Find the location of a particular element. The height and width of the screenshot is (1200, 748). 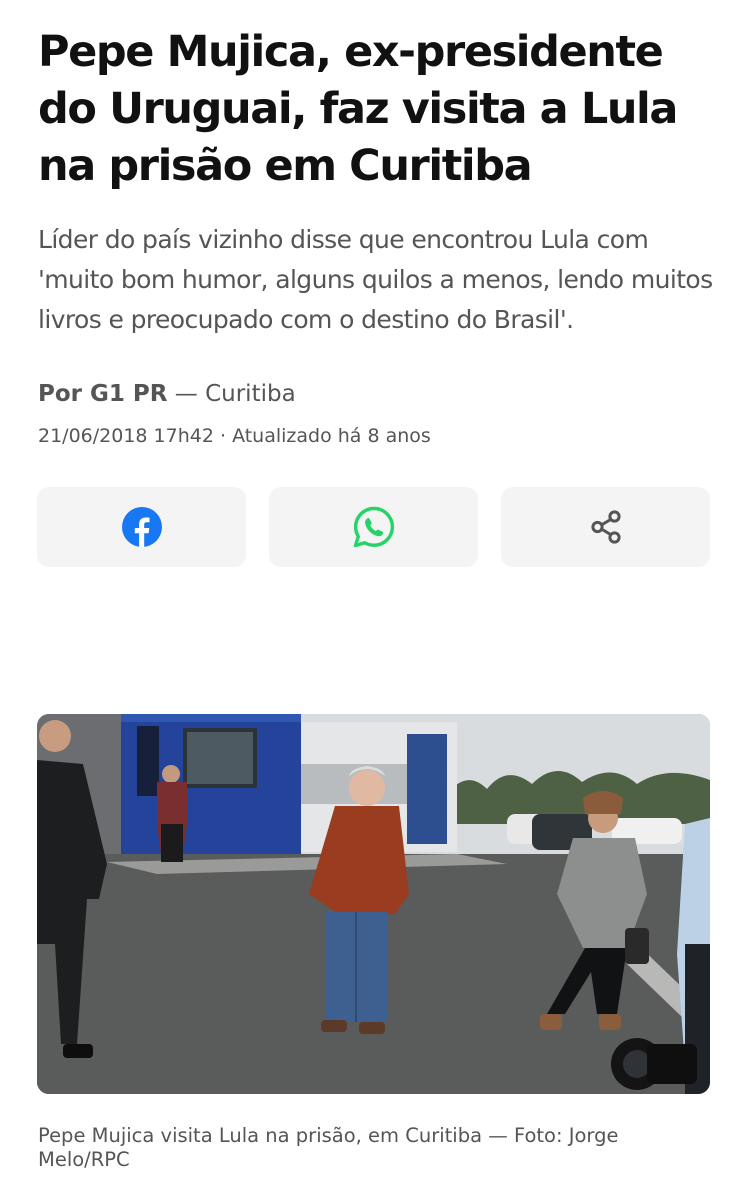

byline-location: Curitiba is located at coordinates (250, 394).